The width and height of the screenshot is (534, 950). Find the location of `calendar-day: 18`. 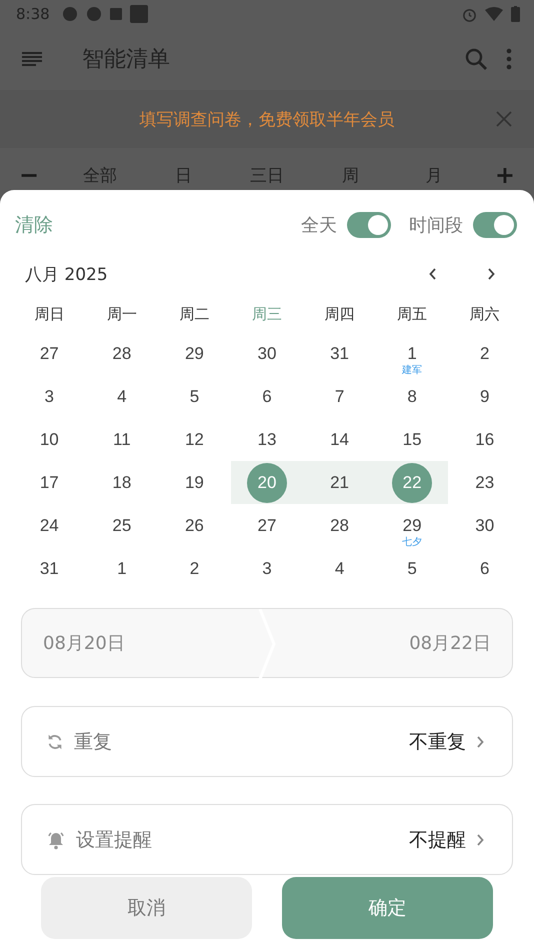

calendar-day: 18 is located at coordinates (122, 482).